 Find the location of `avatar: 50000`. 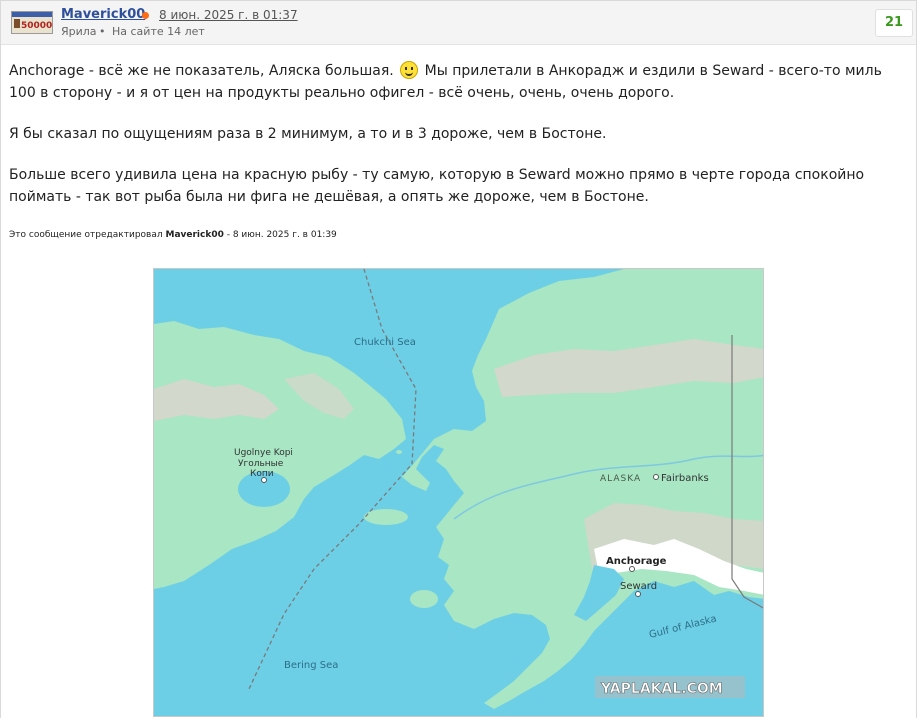

avatar: 50000 is located at coordinates (32, 22).